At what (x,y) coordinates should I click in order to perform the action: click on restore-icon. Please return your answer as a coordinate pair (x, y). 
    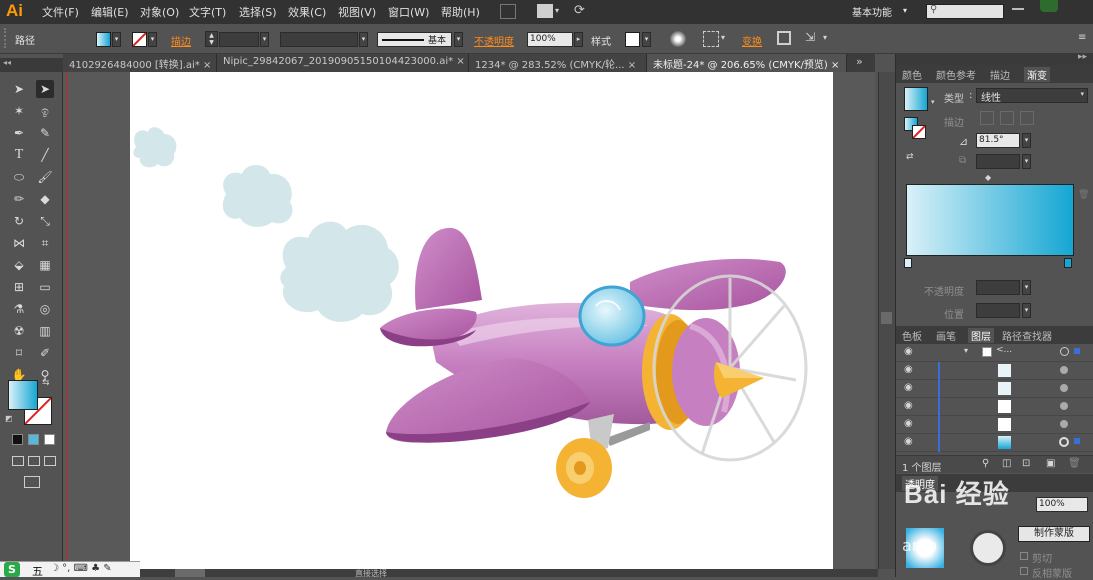
    Looking at the image, I should click on (1049, 6).